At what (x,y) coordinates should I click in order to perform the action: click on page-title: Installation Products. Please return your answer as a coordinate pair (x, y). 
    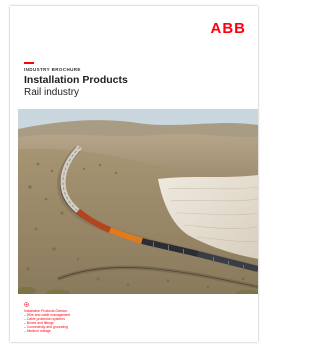
    Looking at the image, I should click on (76, 80).